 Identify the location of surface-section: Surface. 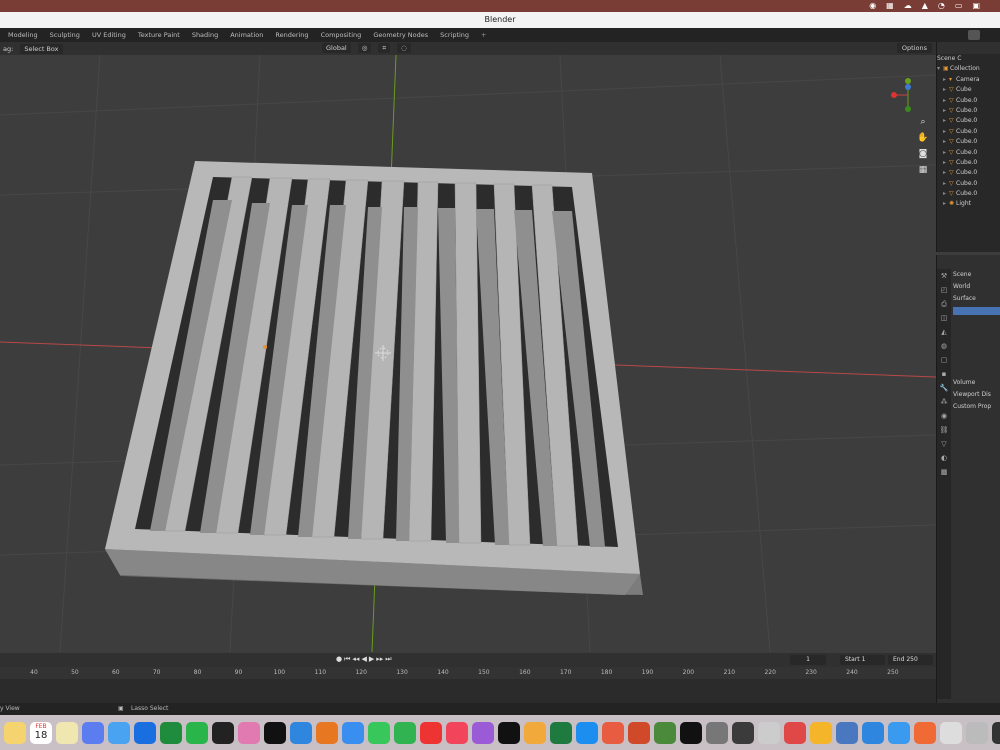
(976, 299).